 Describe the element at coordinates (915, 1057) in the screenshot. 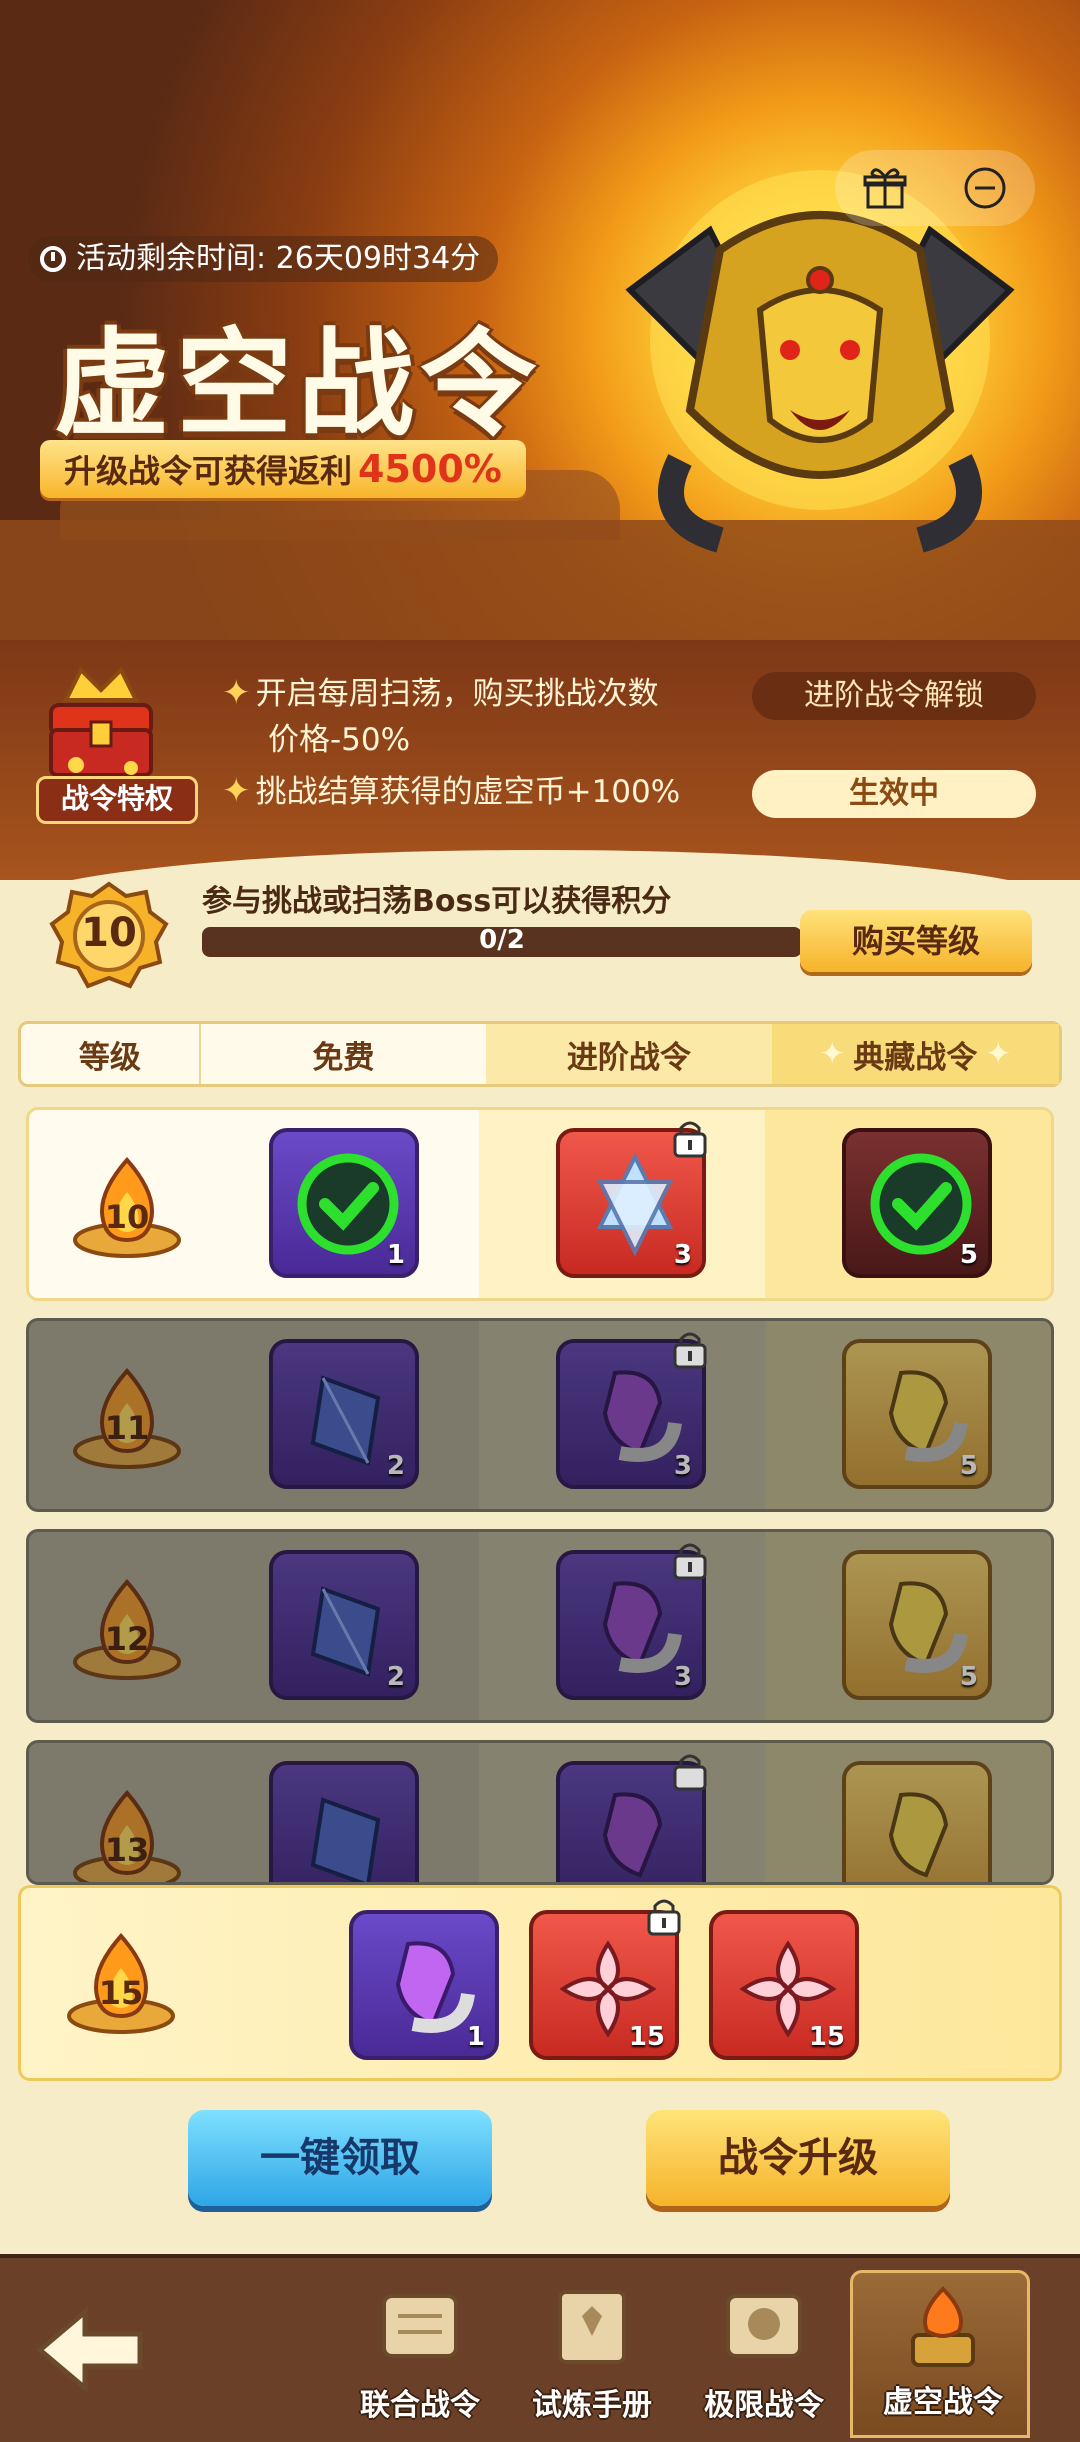

I see `header-collector-label: 典藏战令` at that location.